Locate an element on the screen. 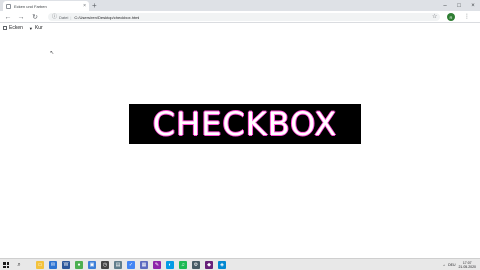  address-url: C:/Users/ren/Desktop/checkbox.html is located at coordinates (106, 17).